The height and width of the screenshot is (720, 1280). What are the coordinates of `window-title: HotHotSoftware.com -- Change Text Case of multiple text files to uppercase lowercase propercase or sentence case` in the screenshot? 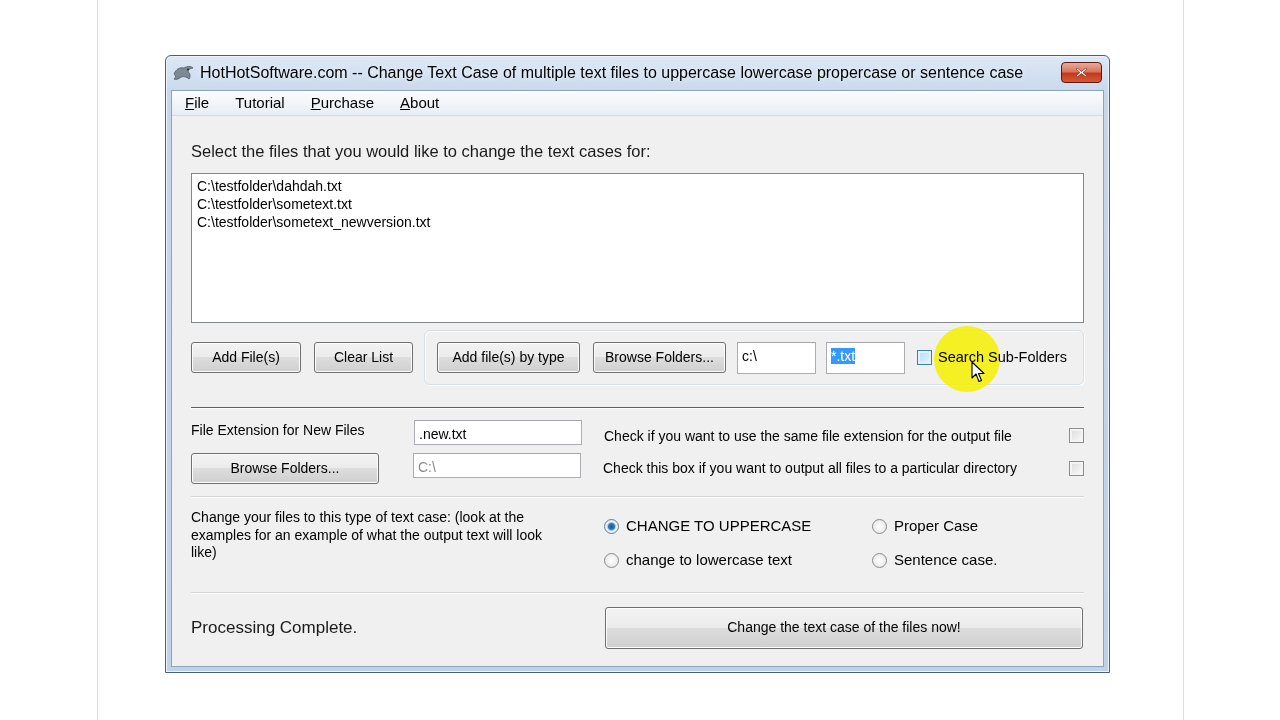 It's located at (612, 73).